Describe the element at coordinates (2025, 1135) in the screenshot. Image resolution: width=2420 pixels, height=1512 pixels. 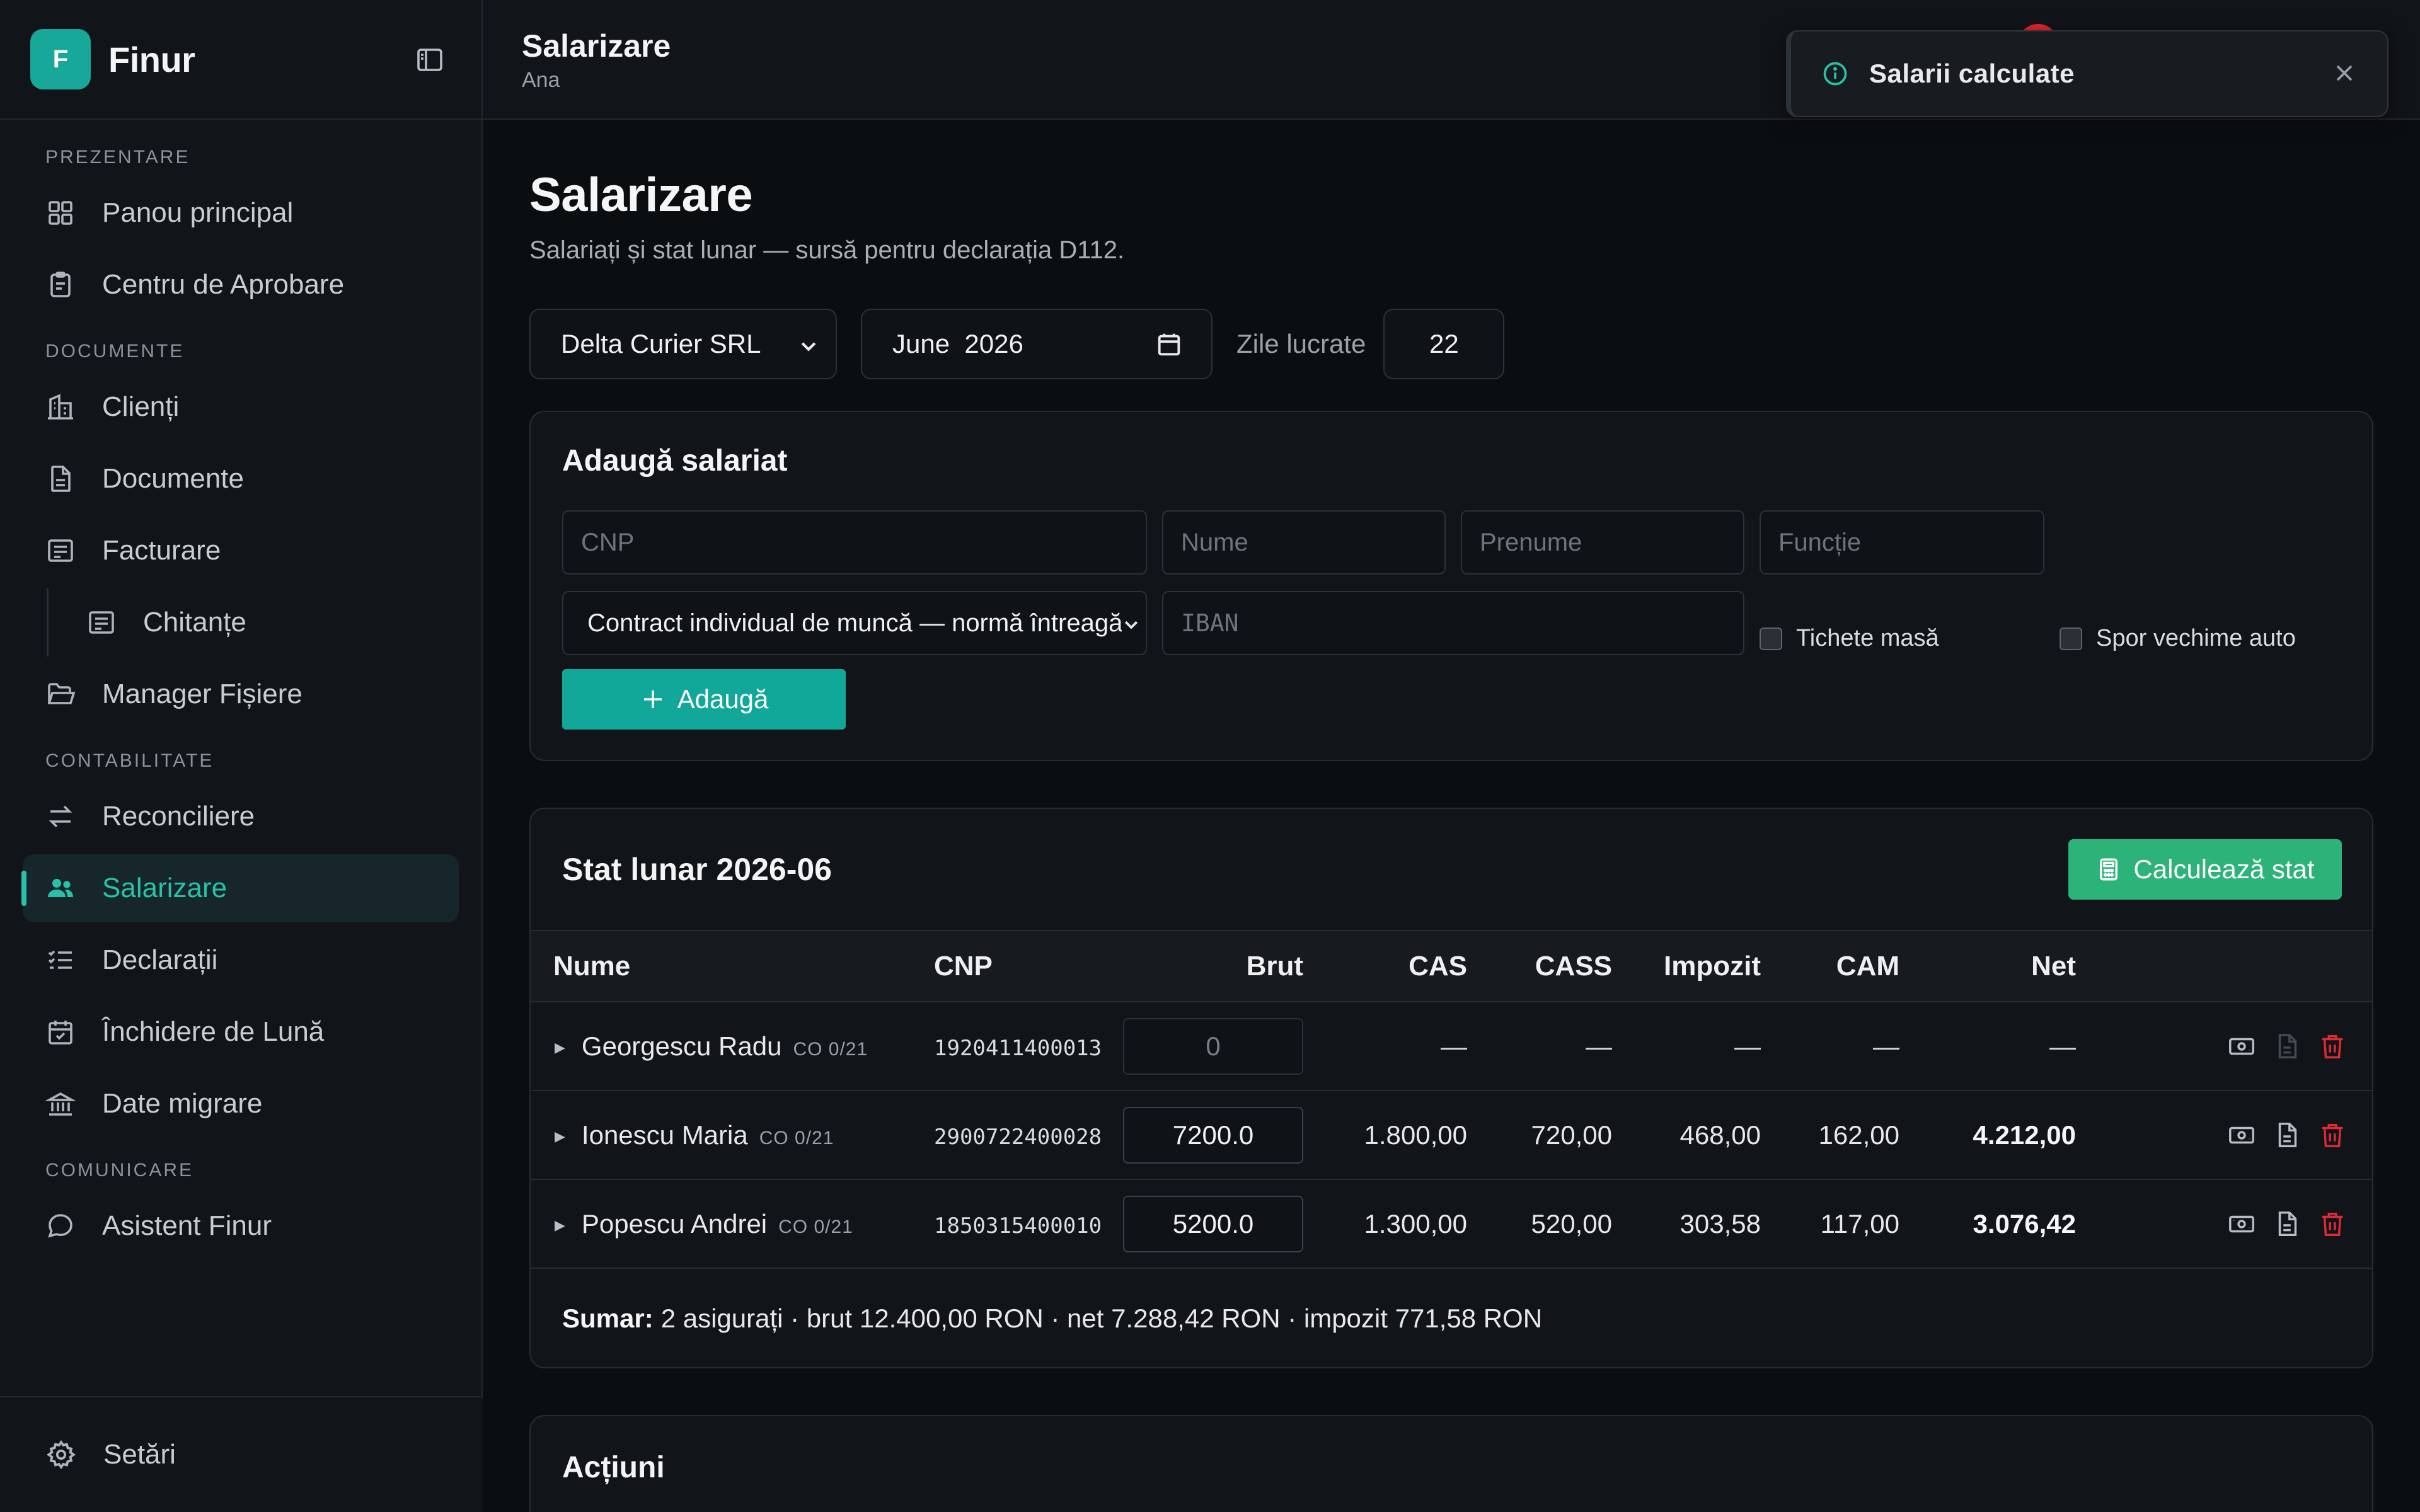
I see `net-value: 4.212,00` at that location.